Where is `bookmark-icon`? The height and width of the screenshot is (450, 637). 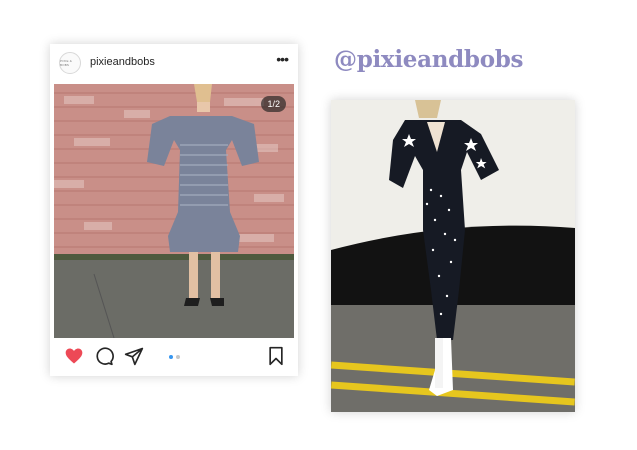 bookmark-icon is located at coordinates (276, 356).